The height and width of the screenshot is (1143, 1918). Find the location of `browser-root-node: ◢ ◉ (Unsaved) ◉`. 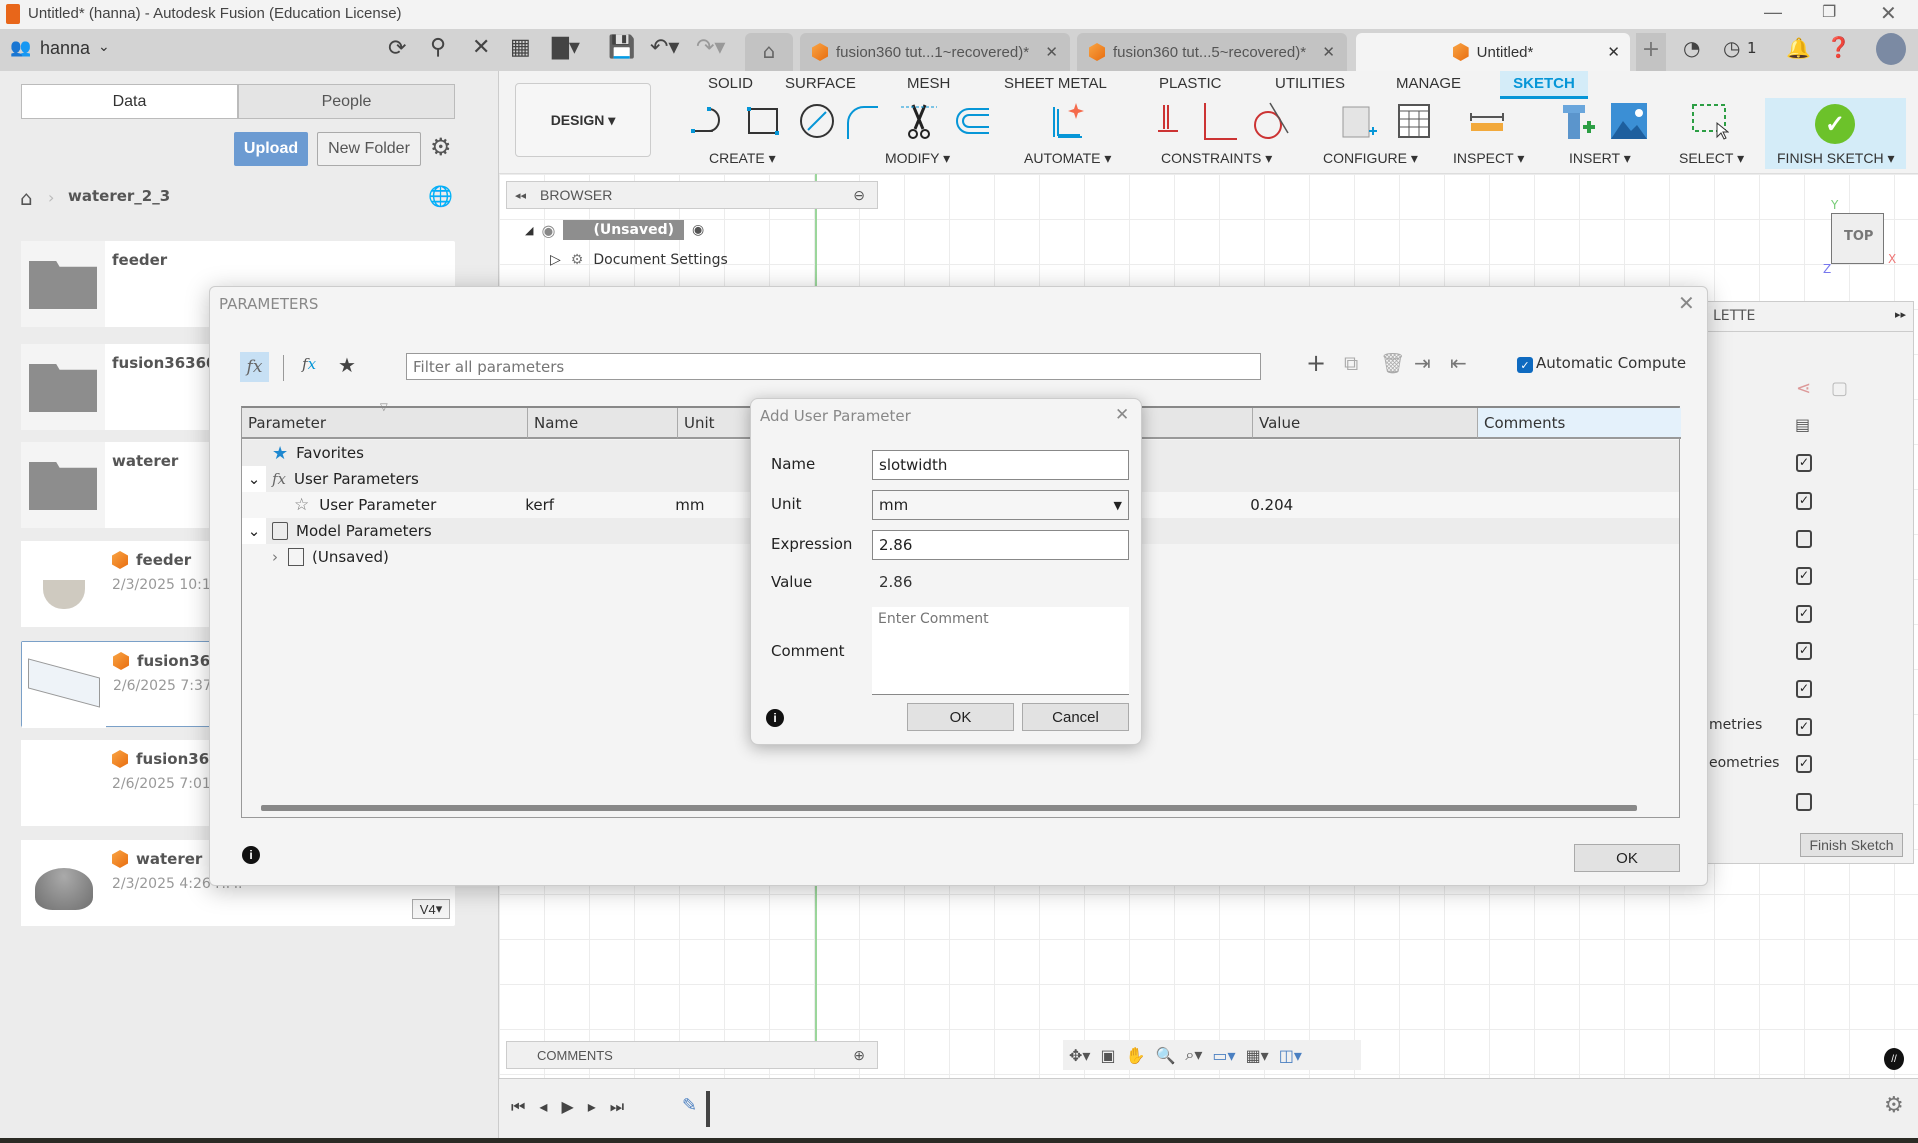

browser-root-node: ◢ ◉ (Unsaved) ◉ is located at coordinates (614, 230).